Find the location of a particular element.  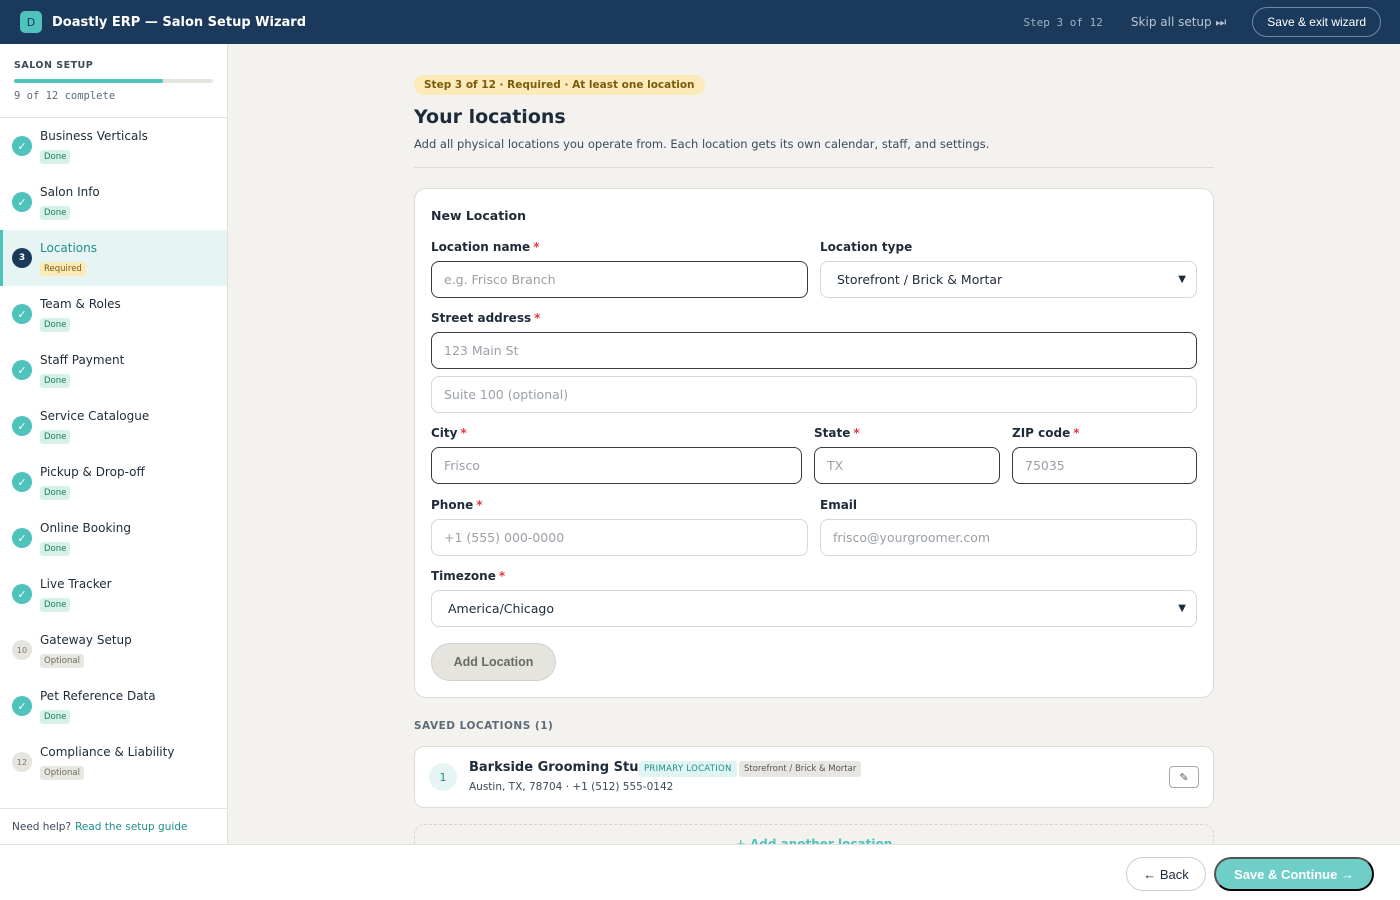

app-title: Doastly ERP — Salon Setup Wizard is located at coordinates (179, 22).